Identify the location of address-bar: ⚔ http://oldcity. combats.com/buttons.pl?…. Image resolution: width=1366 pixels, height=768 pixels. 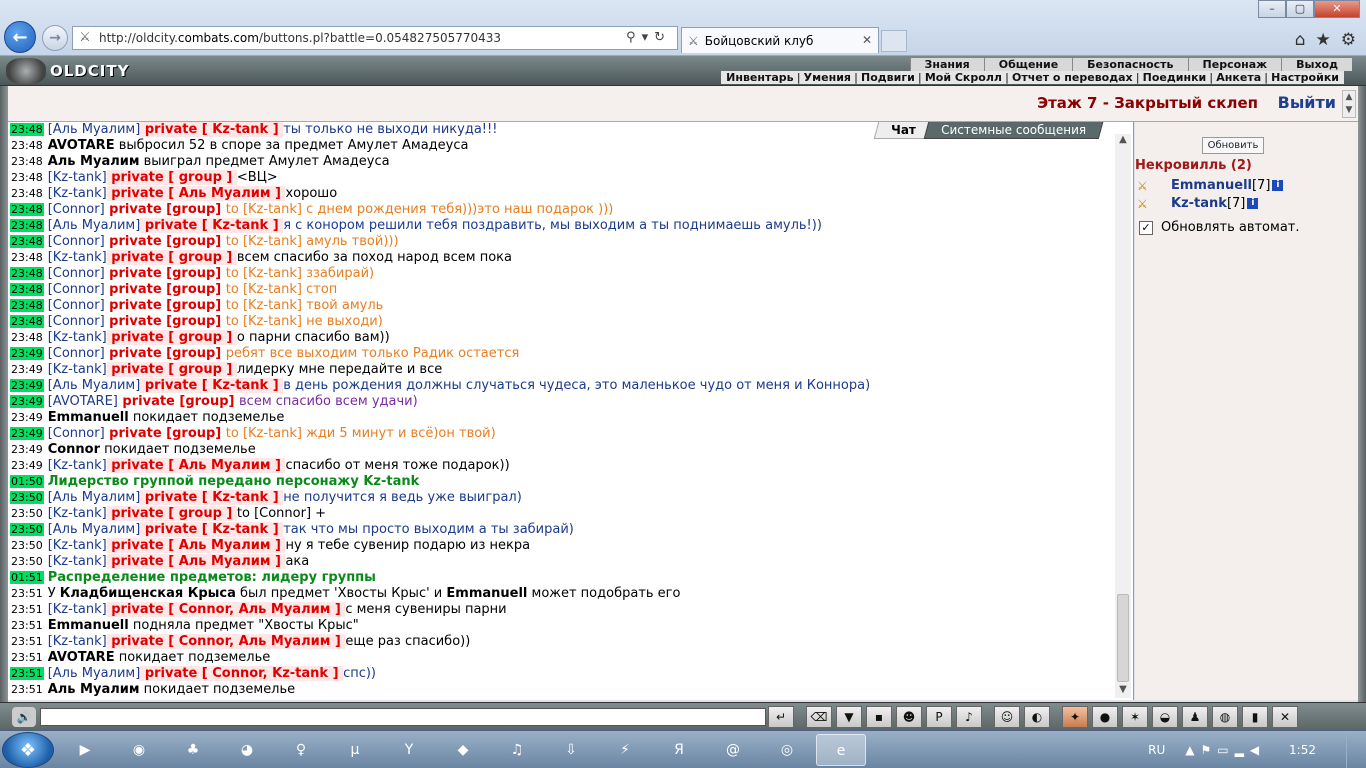
(375, 38).